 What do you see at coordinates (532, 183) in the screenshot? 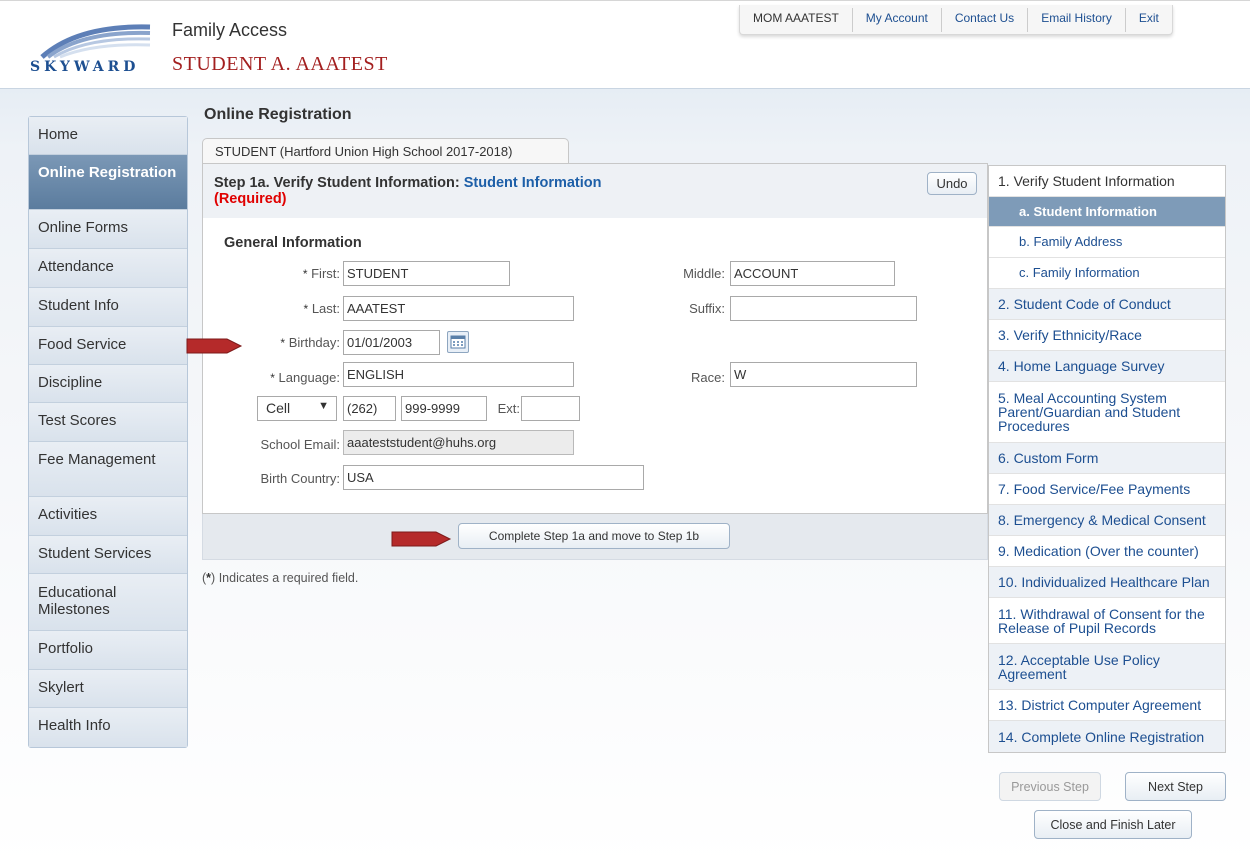
I see `step-title-highlight: Student Information` at bounding box center [532, 183].